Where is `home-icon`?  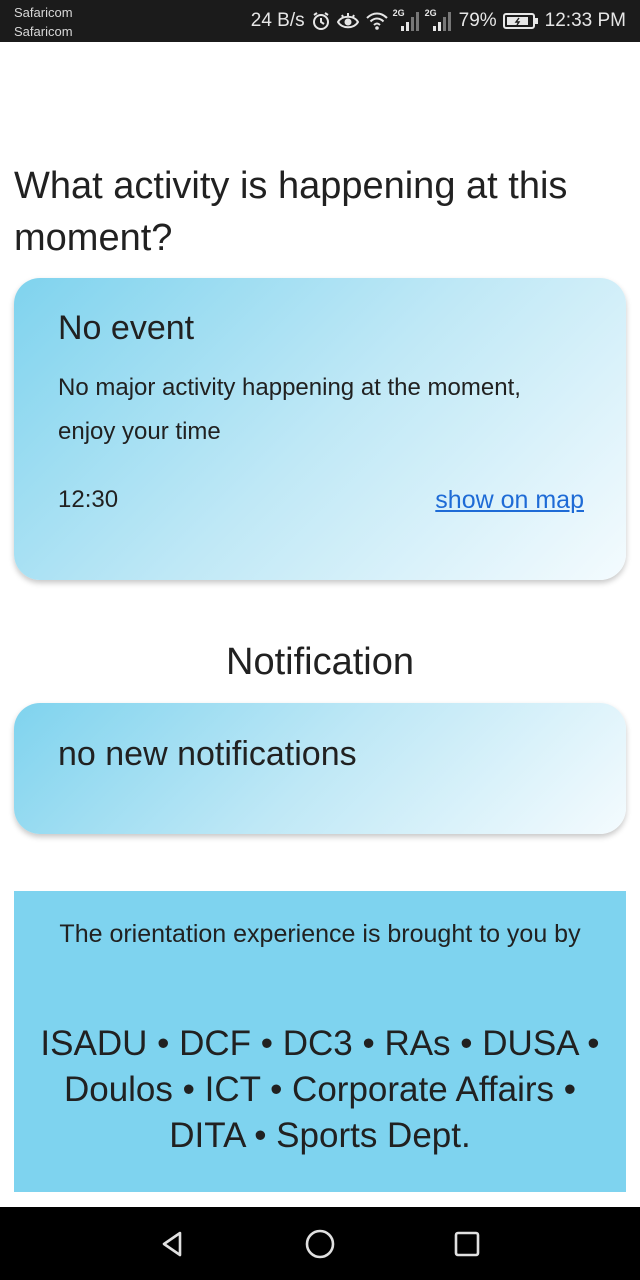
home-icon is located at coordinates (320, 1244).